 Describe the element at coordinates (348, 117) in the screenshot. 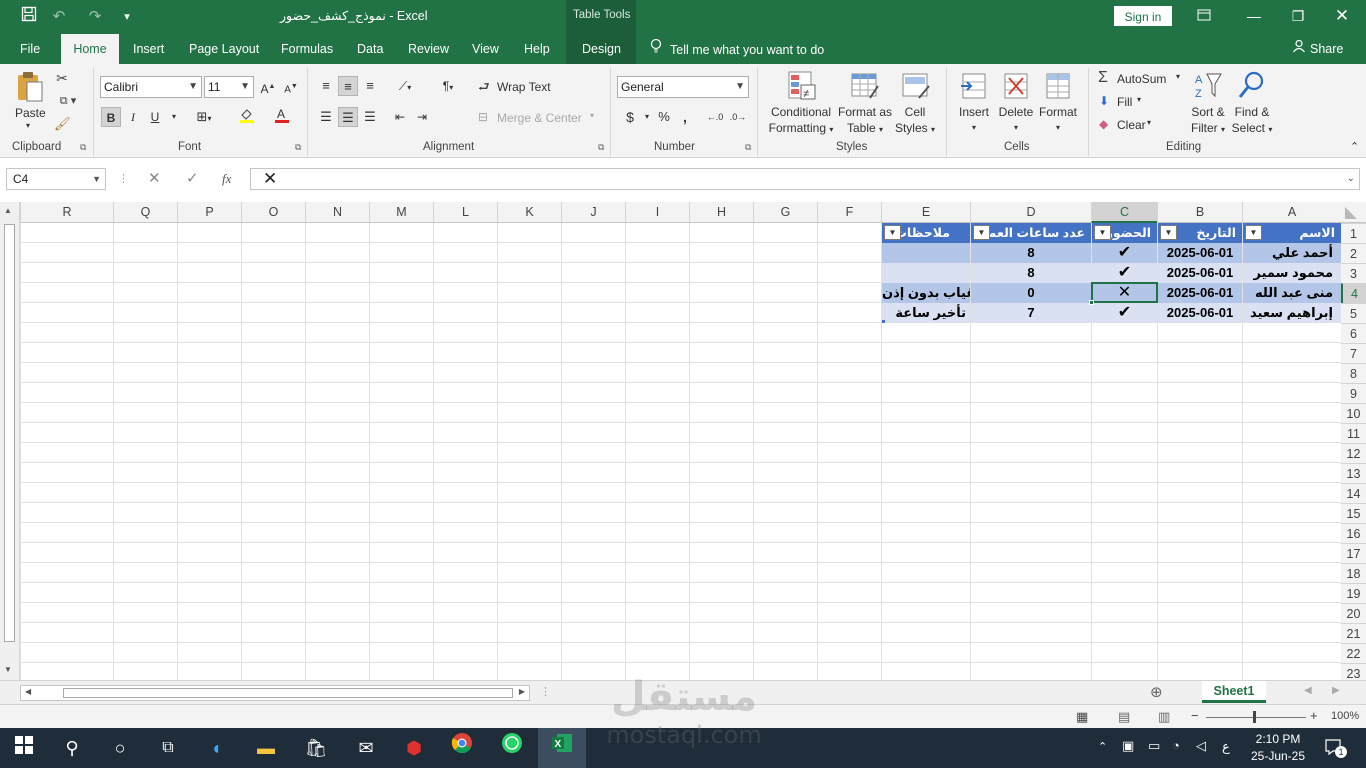

I see `align-center-icon: ☰` at that location.